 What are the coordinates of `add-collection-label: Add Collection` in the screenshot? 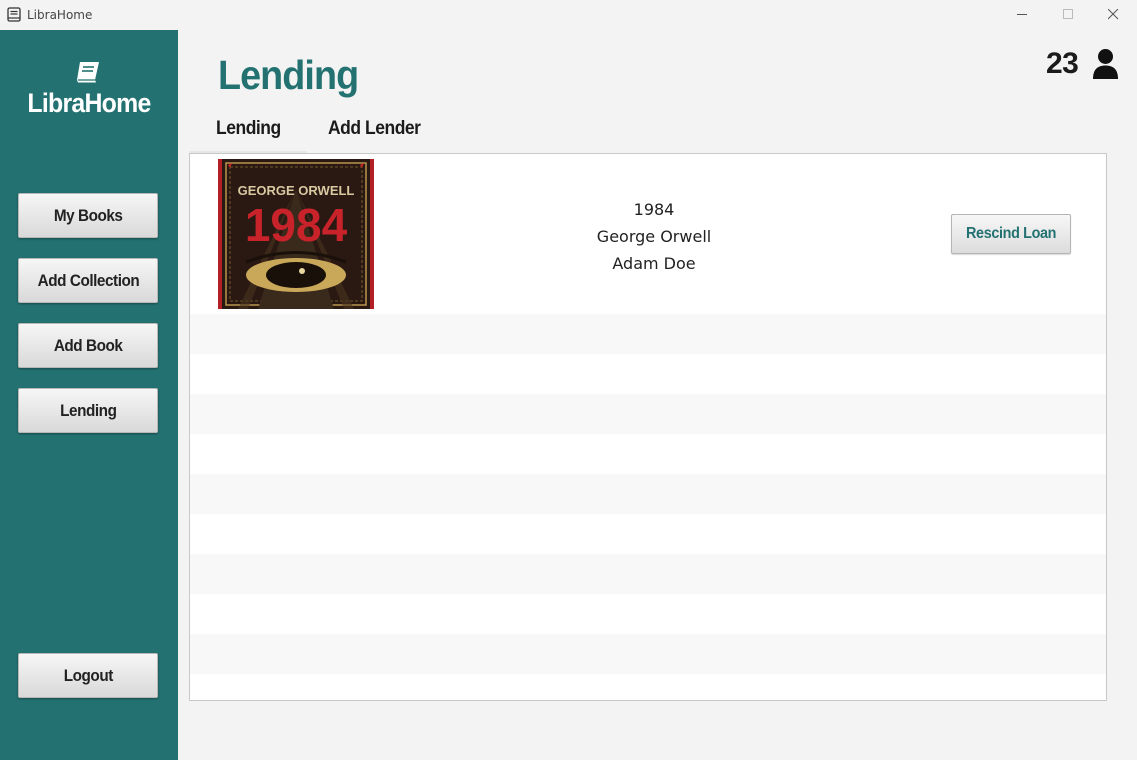 It's located at (88, 280).